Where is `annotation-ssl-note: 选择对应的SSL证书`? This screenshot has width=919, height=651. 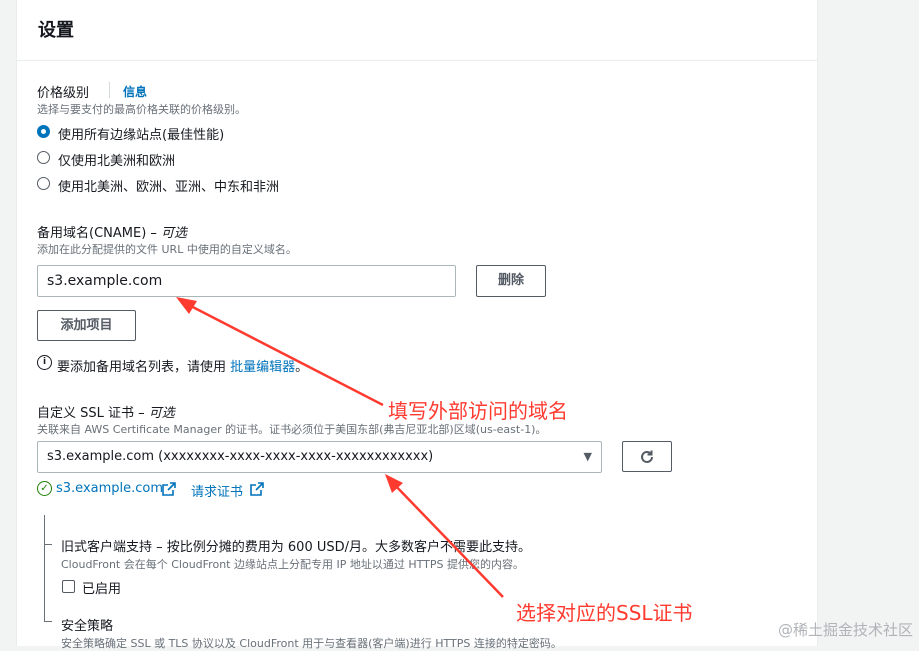 annotation-ssl-note: 选择对应的SSL证书 is located at coordinates (604, 613).